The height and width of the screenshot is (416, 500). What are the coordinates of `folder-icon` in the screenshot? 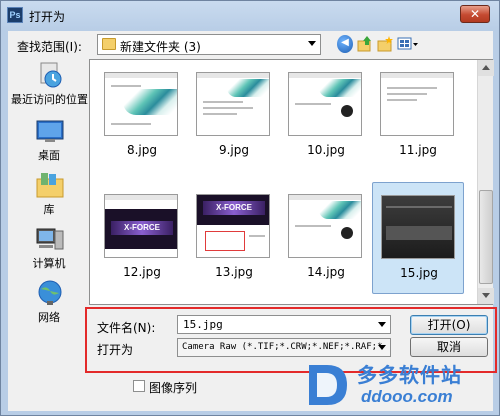 It's located at (109, 44).